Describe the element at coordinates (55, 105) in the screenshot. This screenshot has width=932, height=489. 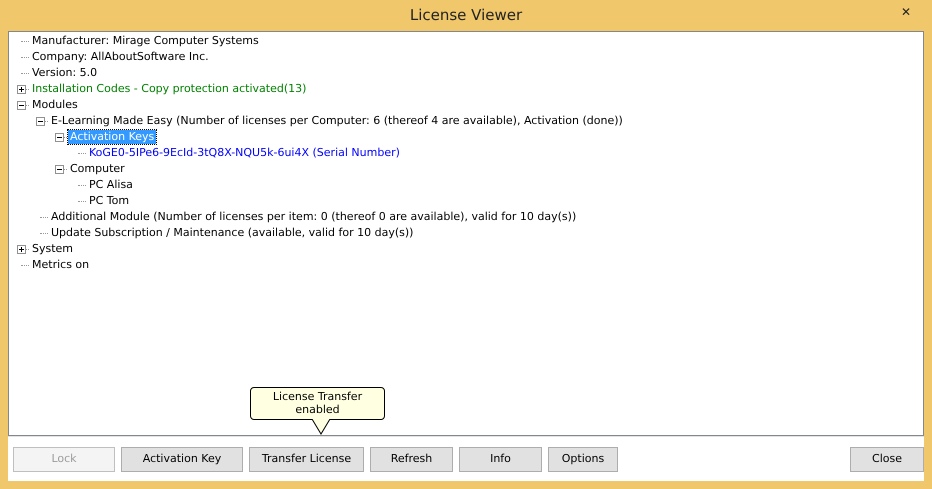
I see `tree-item: Modules` at that location.